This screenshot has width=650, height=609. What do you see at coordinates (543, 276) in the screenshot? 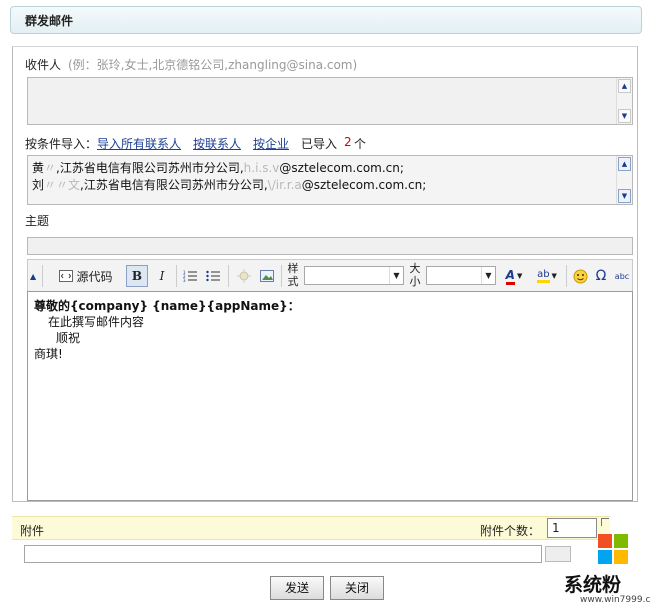
I see `highlight-icon: ab` at bounding box center [543, 276].